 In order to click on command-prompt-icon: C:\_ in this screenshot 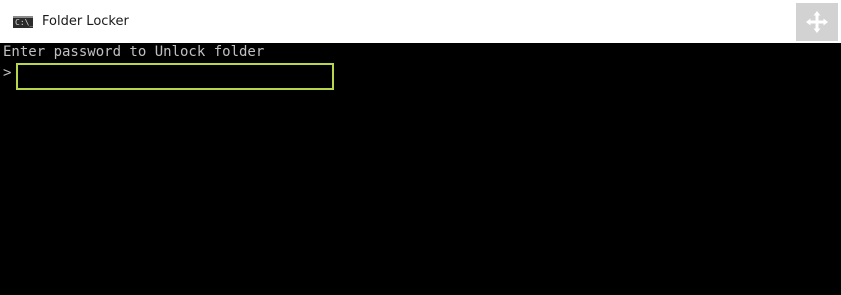, I will do `click(23, 22)`.